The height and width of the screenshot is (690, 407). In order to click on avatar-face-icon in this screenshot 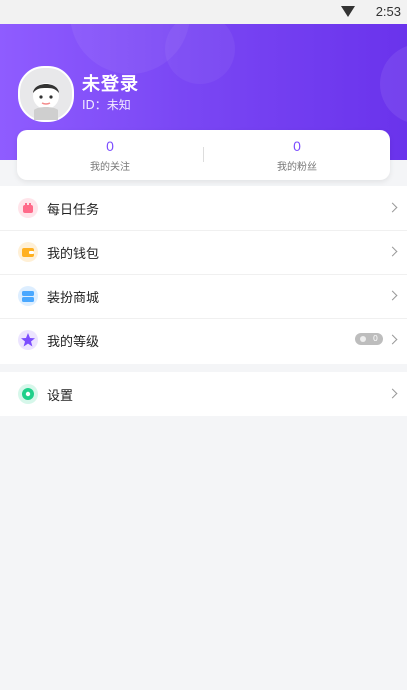, I will do `click(46, 101)`.